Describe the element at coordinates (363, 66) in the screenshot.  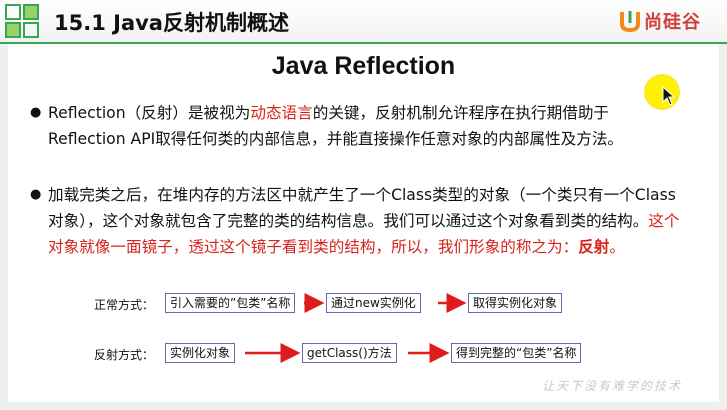
I see `slide-main-title: Java Reflection` at that location.